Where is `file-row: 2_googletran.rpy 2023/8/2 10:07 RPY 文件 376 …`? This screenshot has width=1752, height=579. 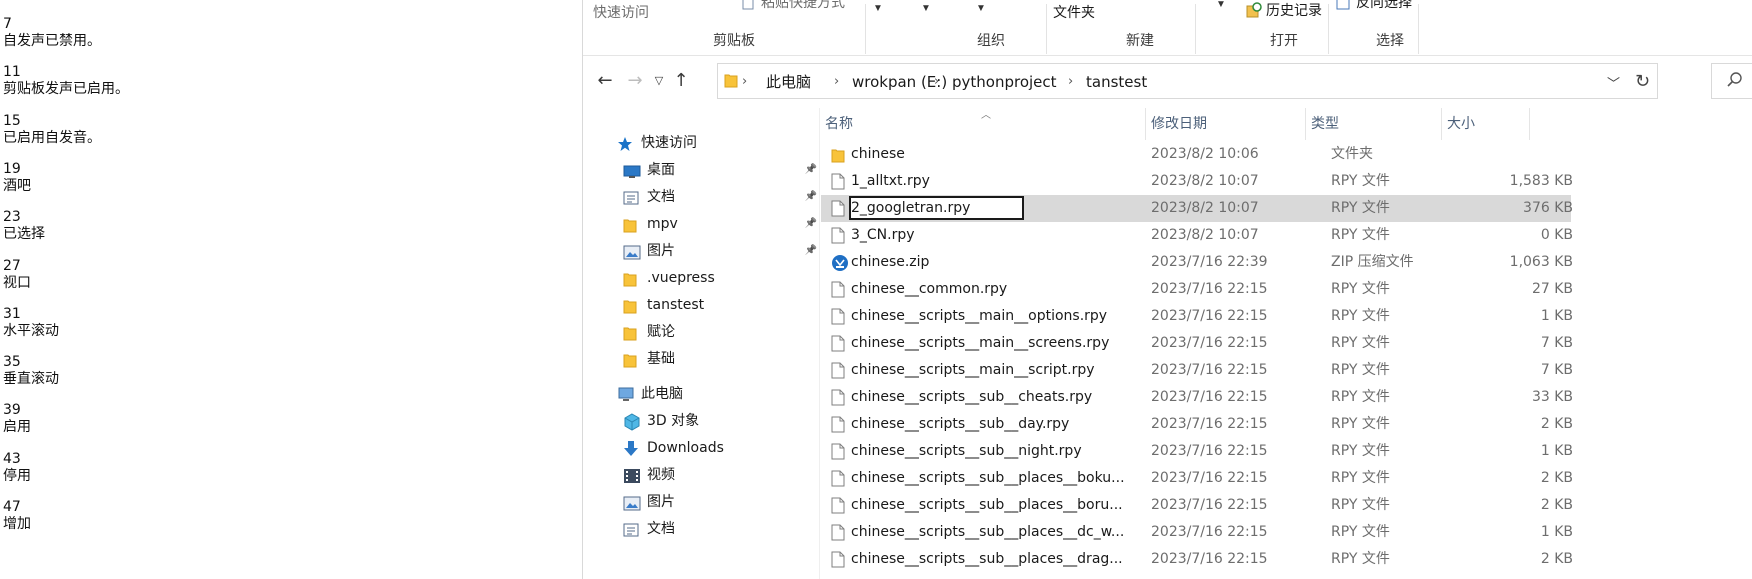 file-row: 2_googletran.rpy 2023/8/2 10:07 RPY 文件 376 … is located at coordinates (1197, 208).